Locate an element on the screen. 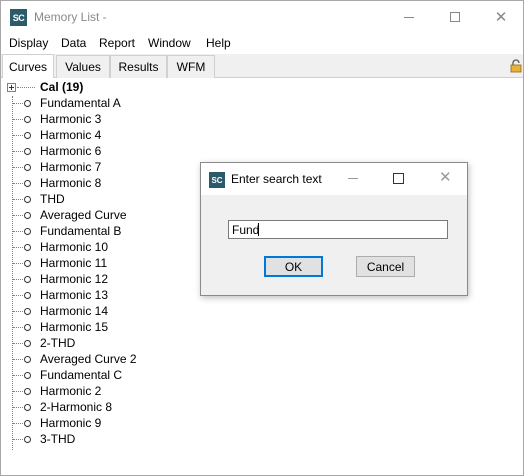 The height and width of the screenshot is (476, 524). menu-help: Help is located at coordinates (218, 43).